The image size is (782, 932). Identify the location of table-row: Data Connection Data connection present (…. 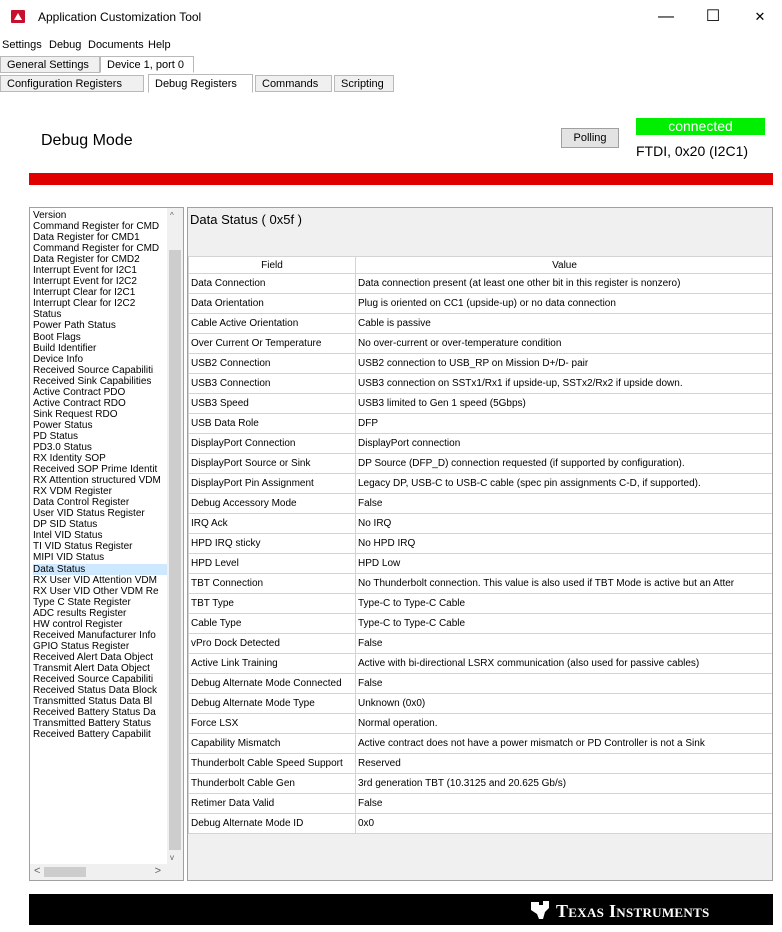
(480, 283).